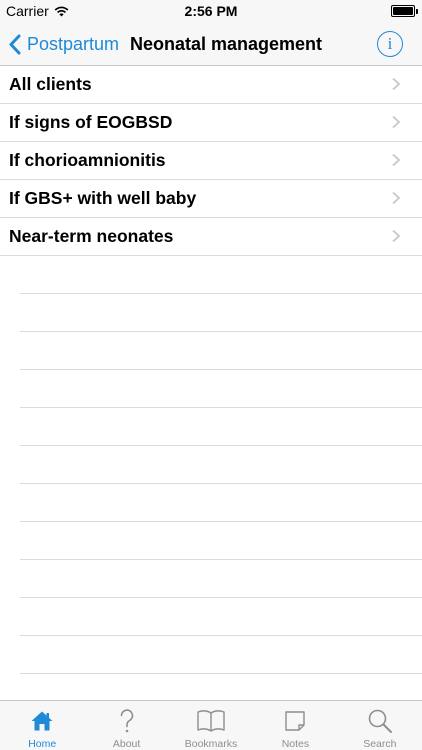 The height and width of the screenshot is (750, 422). I want to click on list-item: If signs of EOGBSD, so click(211, 123).